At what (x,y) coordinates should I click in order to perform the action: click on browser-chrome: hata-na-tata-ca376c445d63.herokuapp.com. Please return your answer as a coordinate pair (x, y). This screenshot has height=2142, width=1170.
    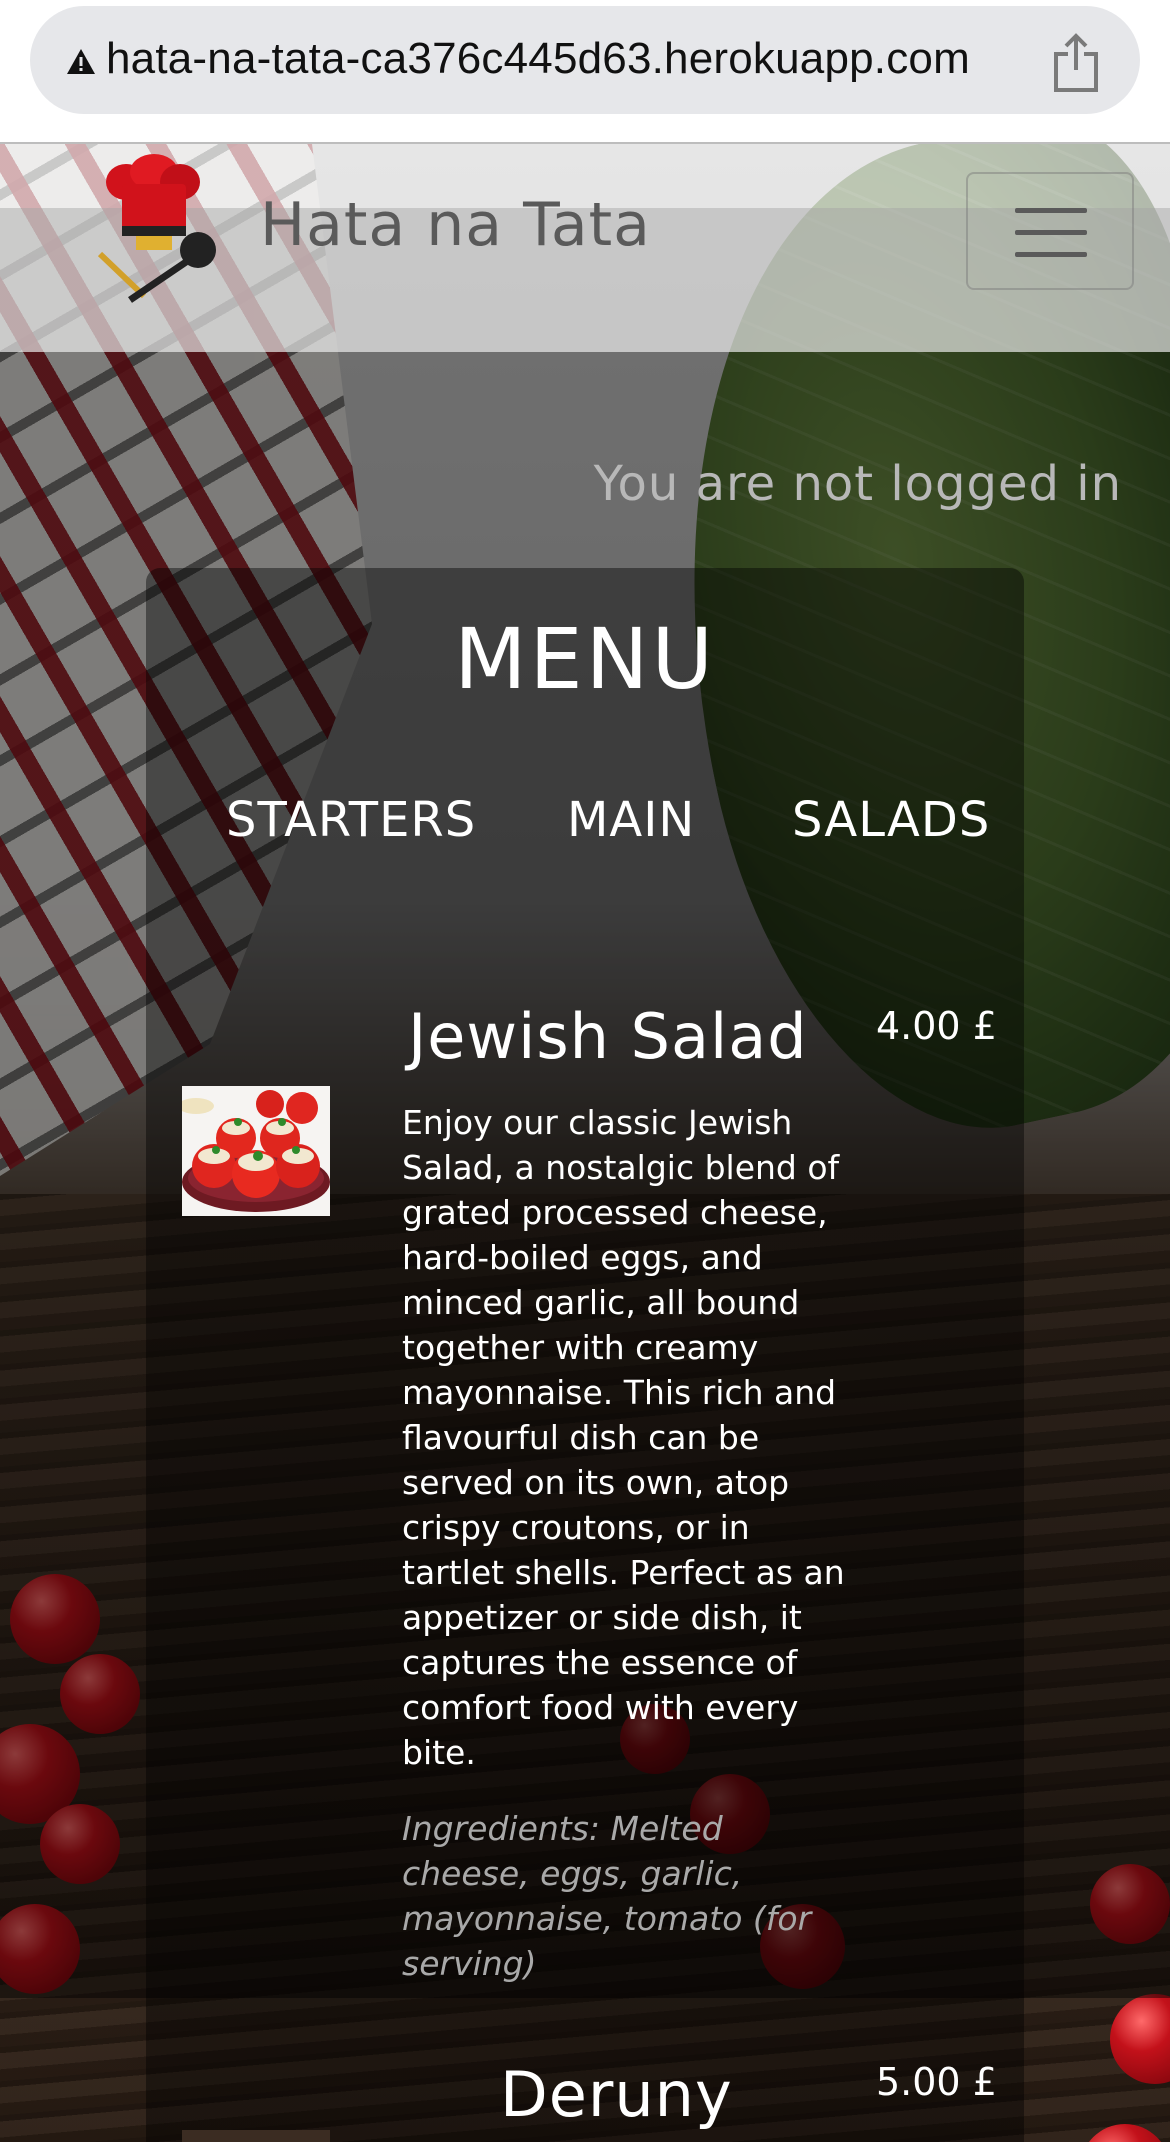
    Looking at the image, I should click on (585, 72).